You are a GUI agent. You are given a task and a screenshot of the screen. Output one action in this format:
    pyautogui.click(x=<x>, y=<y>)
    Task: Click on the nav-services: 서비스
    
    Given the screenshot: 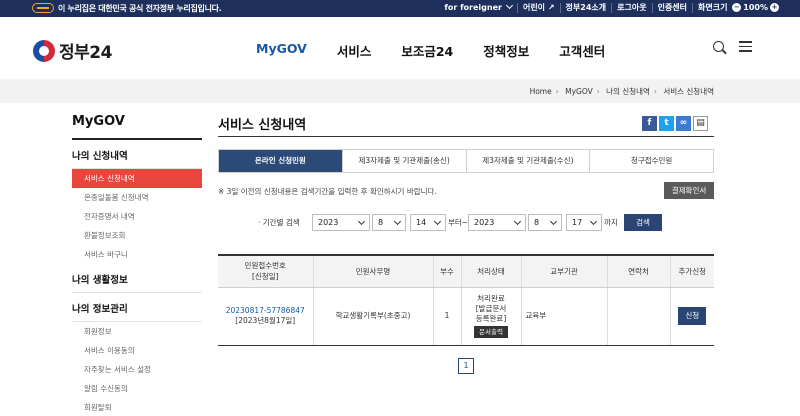 What is the action you would take?
    pyautogui.click(x=354, y=50)
    